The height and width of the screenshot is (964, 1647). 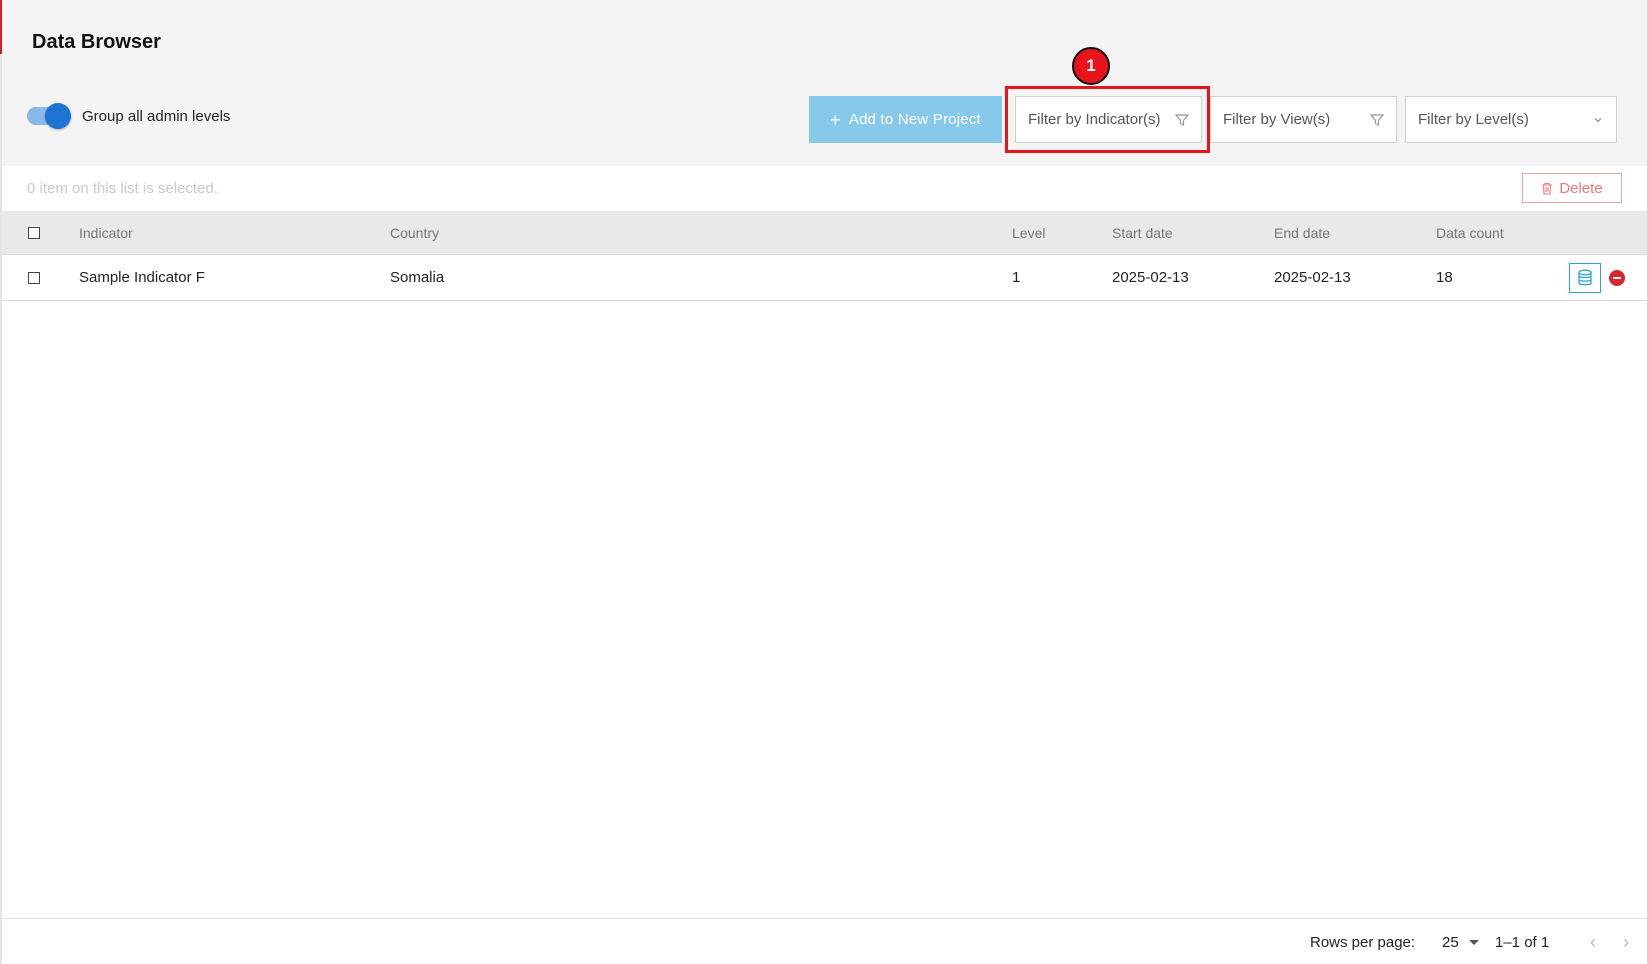 I want to click on filter-level-dropdown: Filter by Level(s), so click(x=1511, y=119).